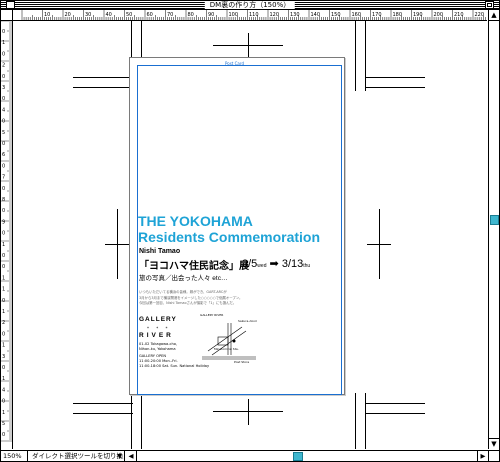  Describe the element at coordinates (254, 15) in the screenshot. I see `ruler-label: 110` at that location.